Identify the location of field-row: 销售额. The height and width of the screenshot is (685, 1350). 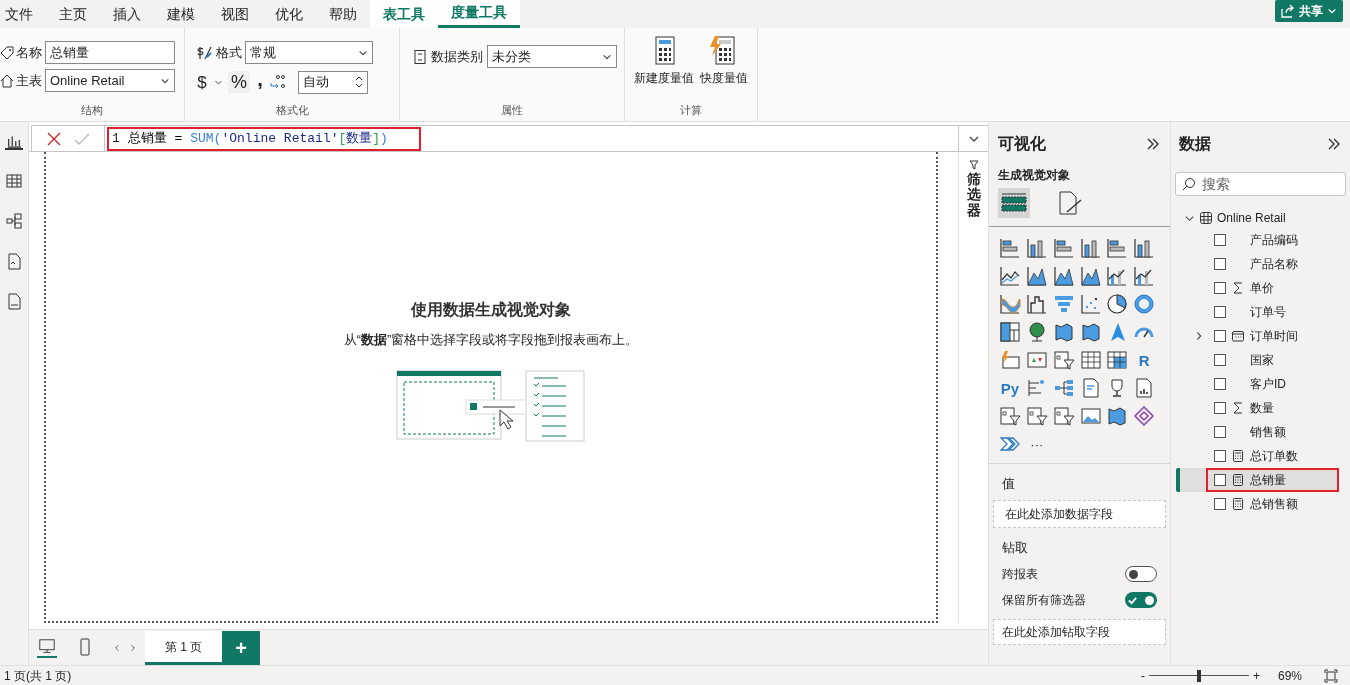
(1257, 432).